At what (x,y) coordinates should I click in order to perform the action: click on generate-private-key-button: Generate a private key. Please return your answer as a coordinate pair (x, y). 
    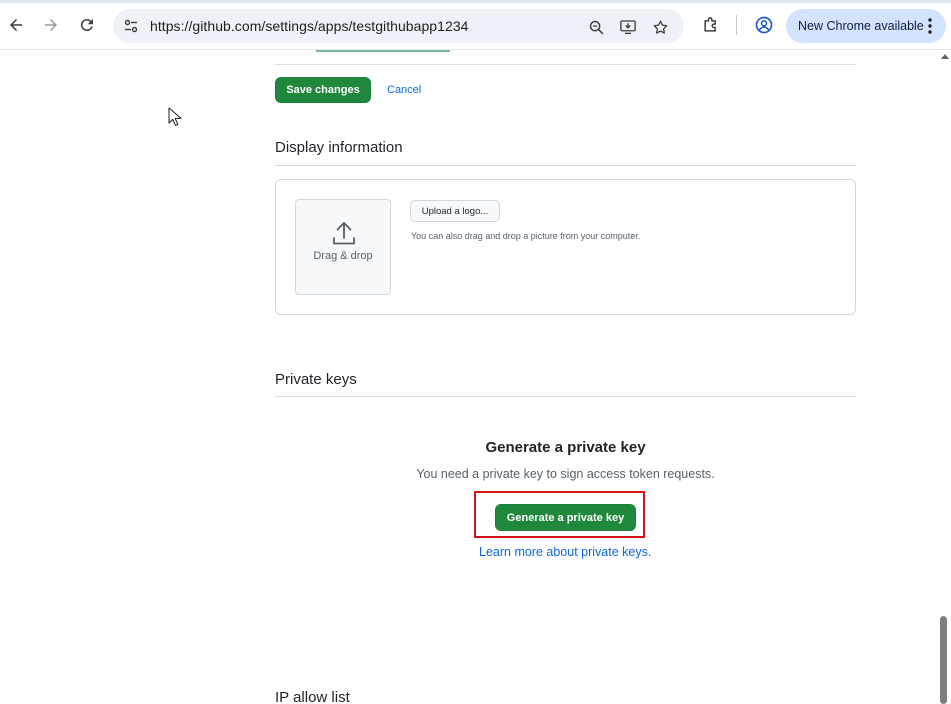
    Looking at the image, I should click on (565, 517).